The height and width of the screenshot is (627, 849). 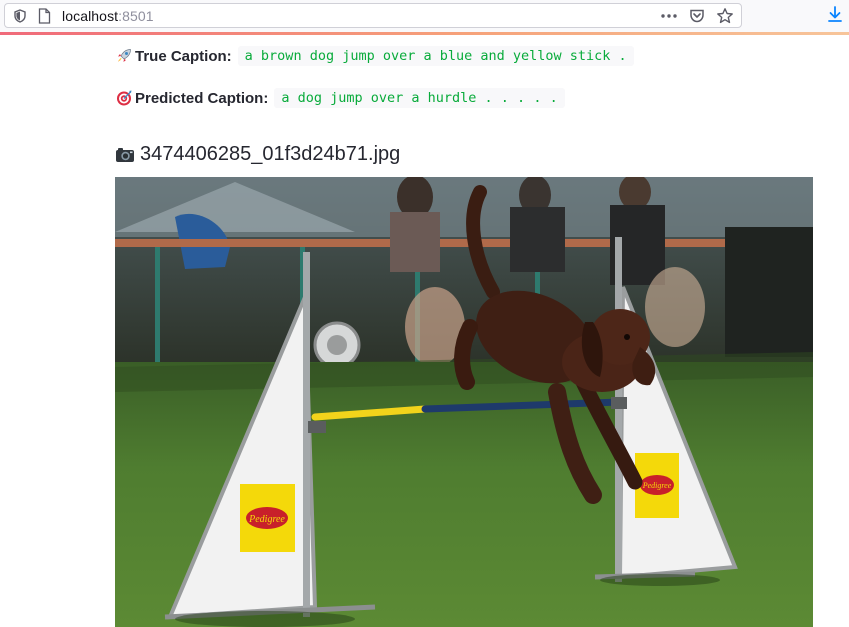 I want to click on rocket-icon, so click(x=124, y=55).